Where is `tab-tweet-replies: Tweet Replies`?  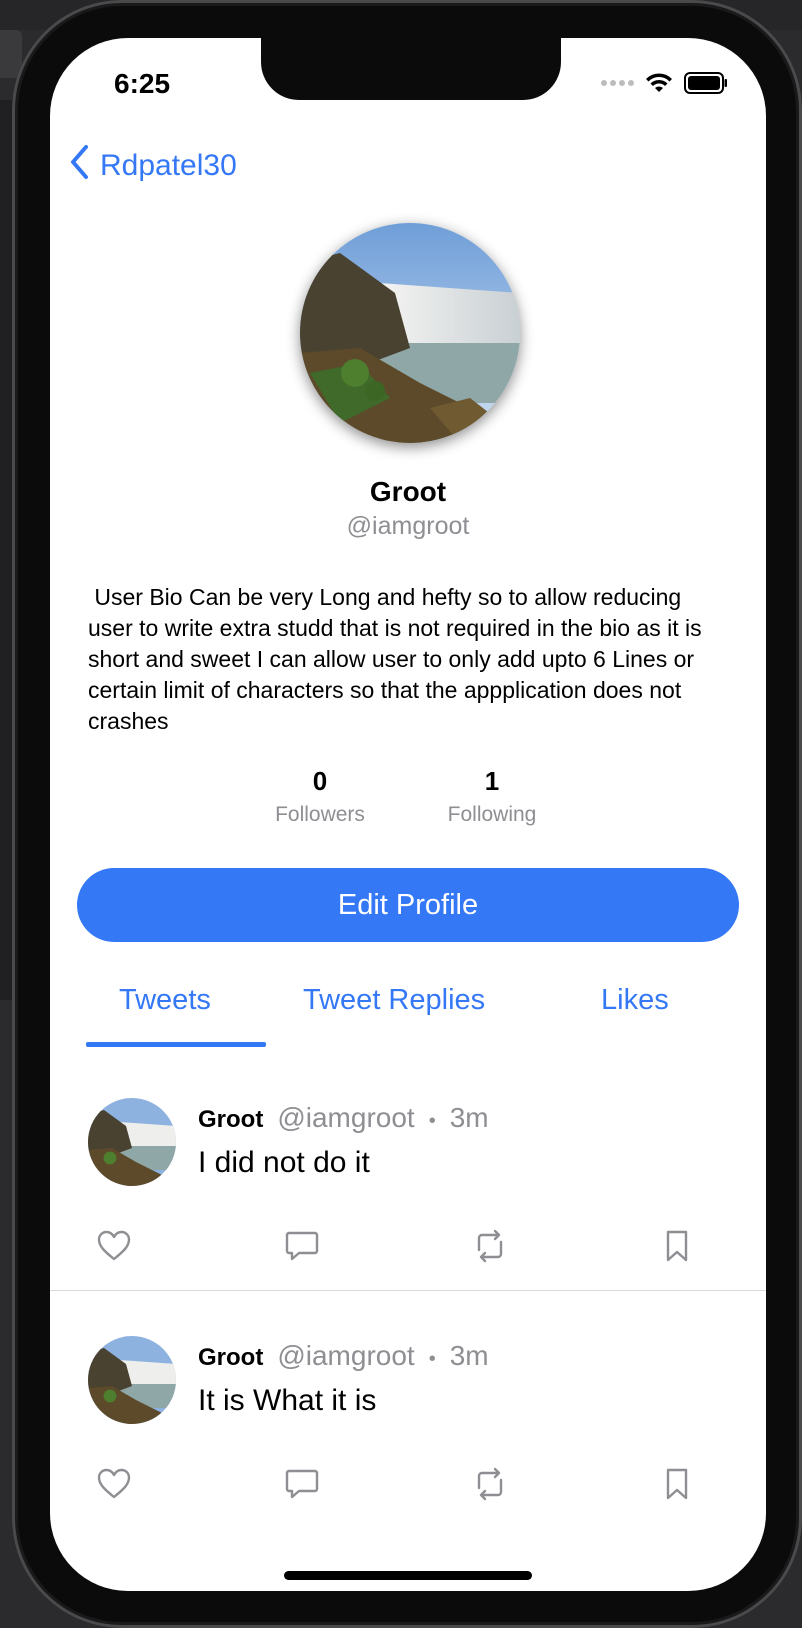
tab-tweet-replies: Tweet Replies is located at coordinates (394, 1000).